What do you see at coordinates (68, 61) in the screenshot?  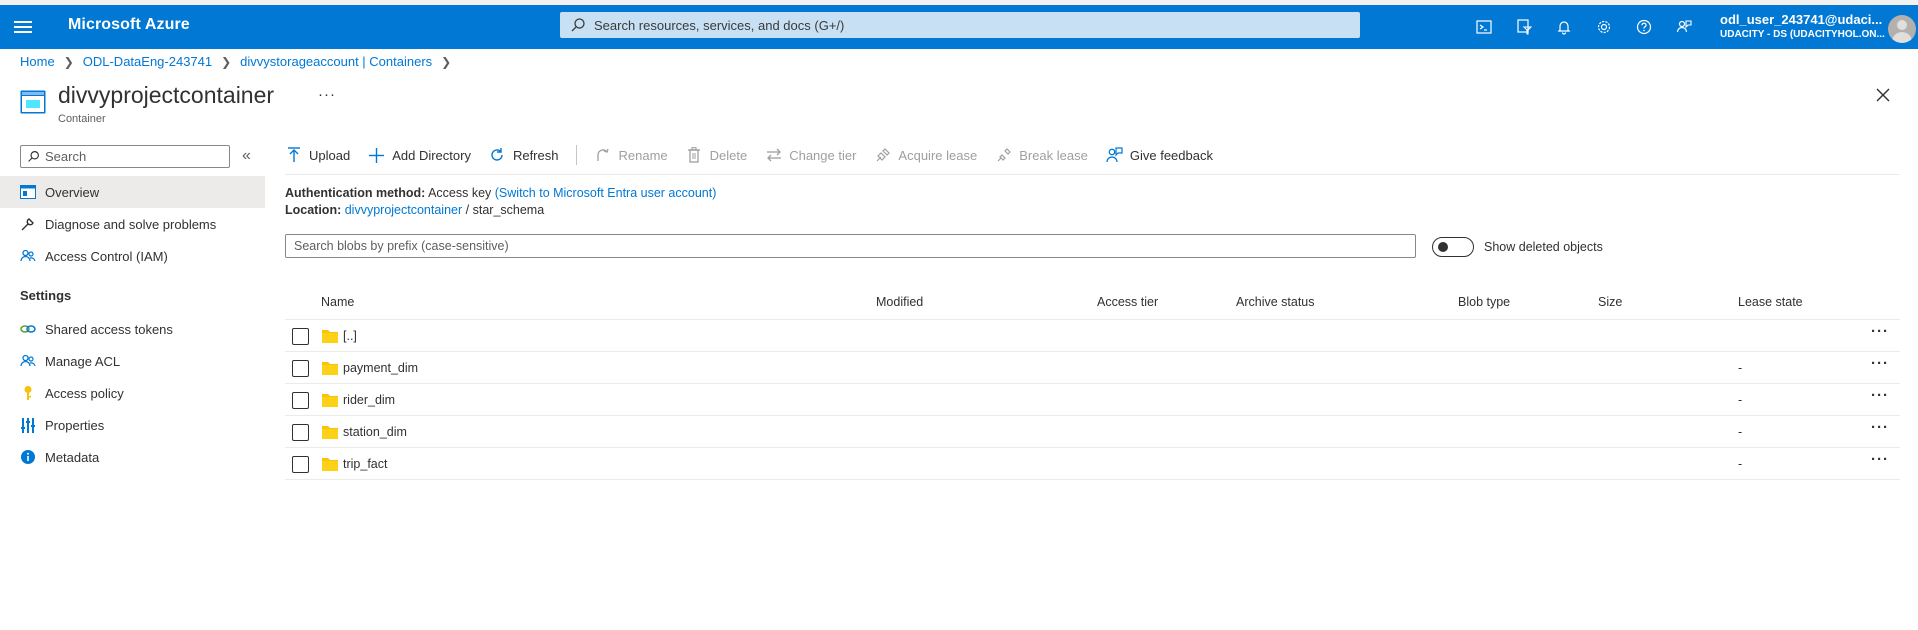 I see `chevron-right-icon: ❯` at bounding box center [68, 61].